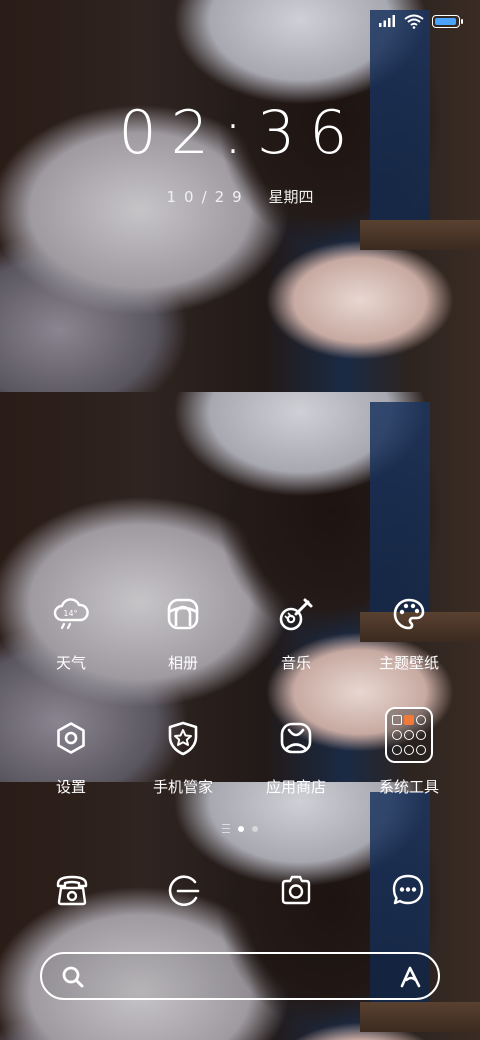 The image size is (480, 1040). Describe the element at coordinates (183, 738) in the screenshot. I see `security-icon` at that location.